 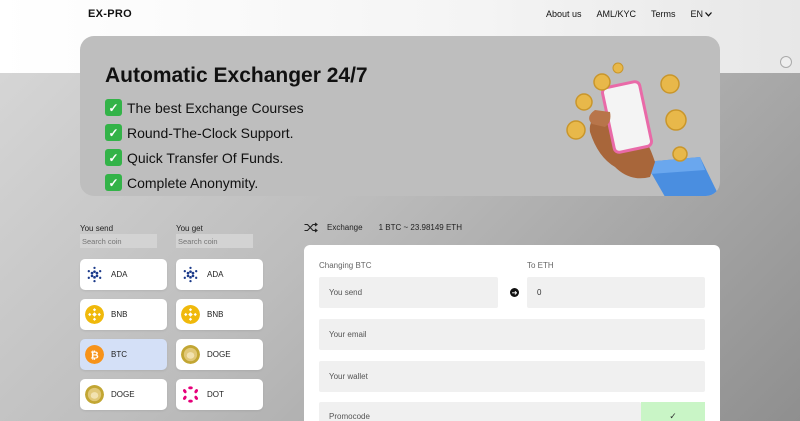 What do you see at coordinates (480, 411) in the screenshot?
I see `promocode-field: Promocode` at bounding box center [480, 411].